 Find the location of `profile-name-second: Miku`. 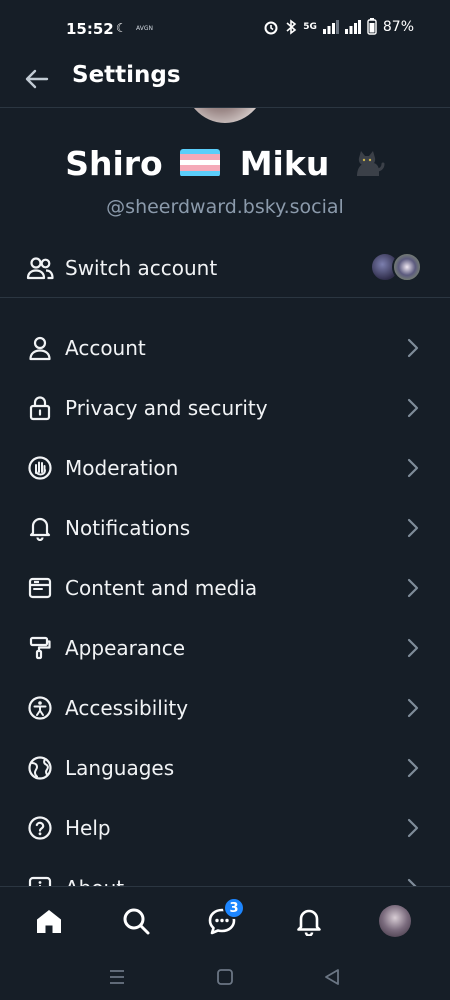

profile-name-second: Miku is located at coordinates (284, 163).